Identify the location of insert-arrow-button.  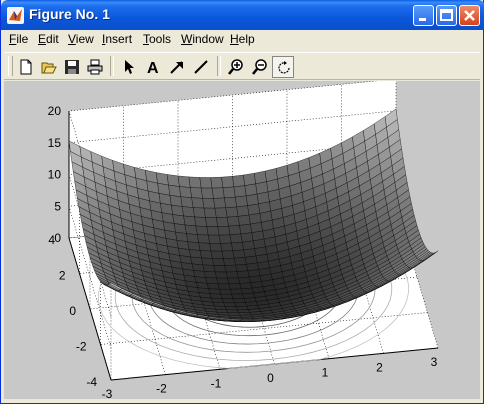
(177, 67).